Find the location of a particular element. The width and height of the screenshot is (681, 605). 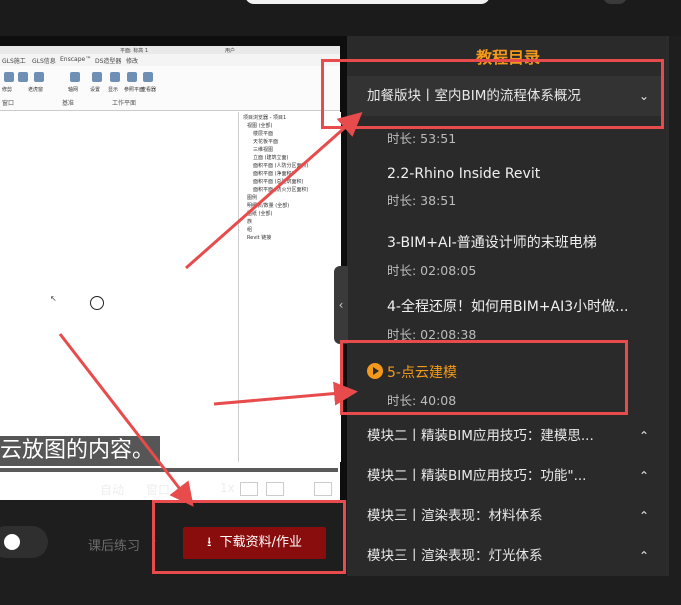

arrow-to-module is located at coordinates (274, 191).